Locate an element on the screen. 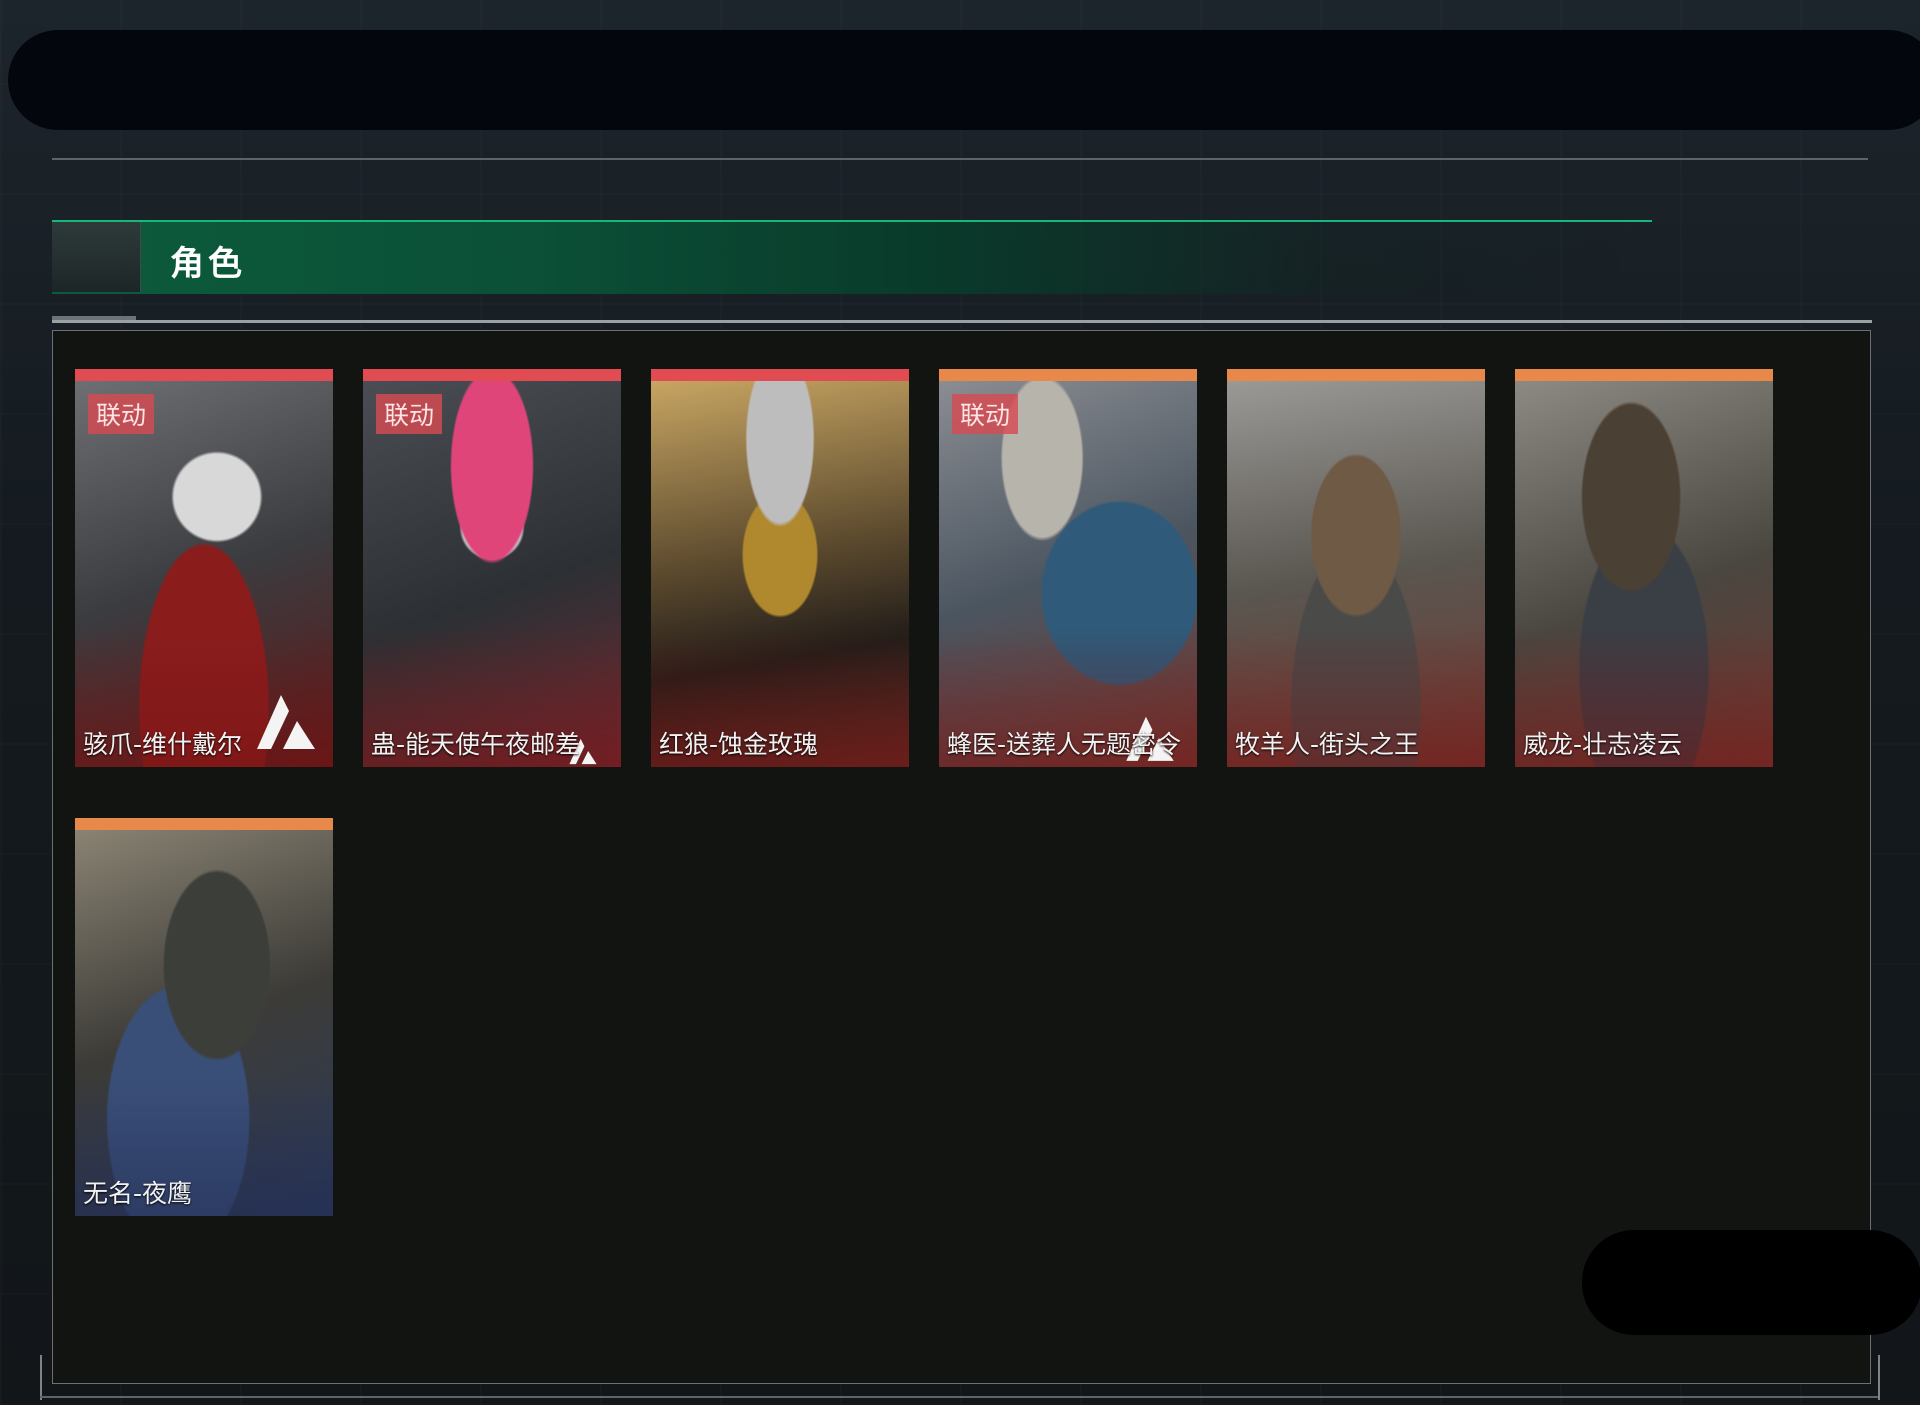  redacted-top-bar is located at coordinates (964, 80).